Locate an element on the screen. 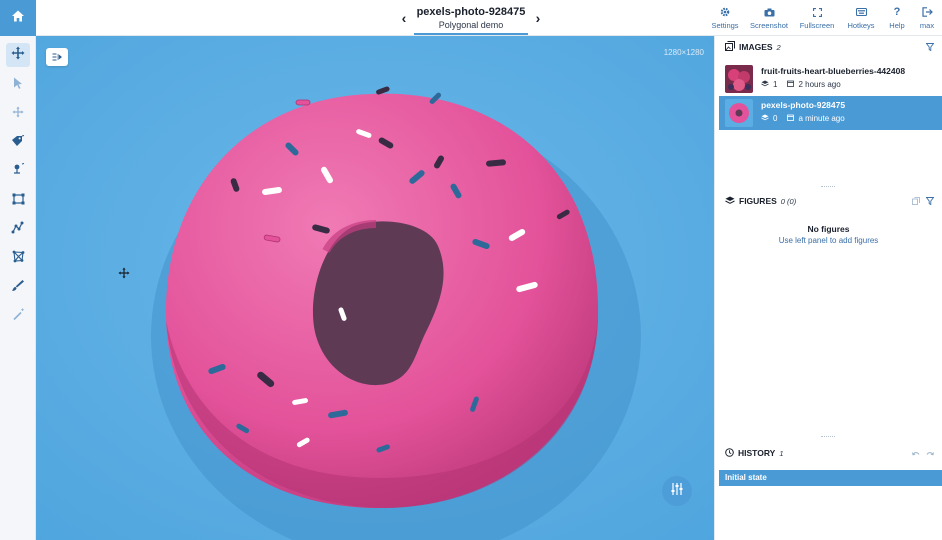  history-item-initial-state: Initial state is located at coordinates (830, 478).